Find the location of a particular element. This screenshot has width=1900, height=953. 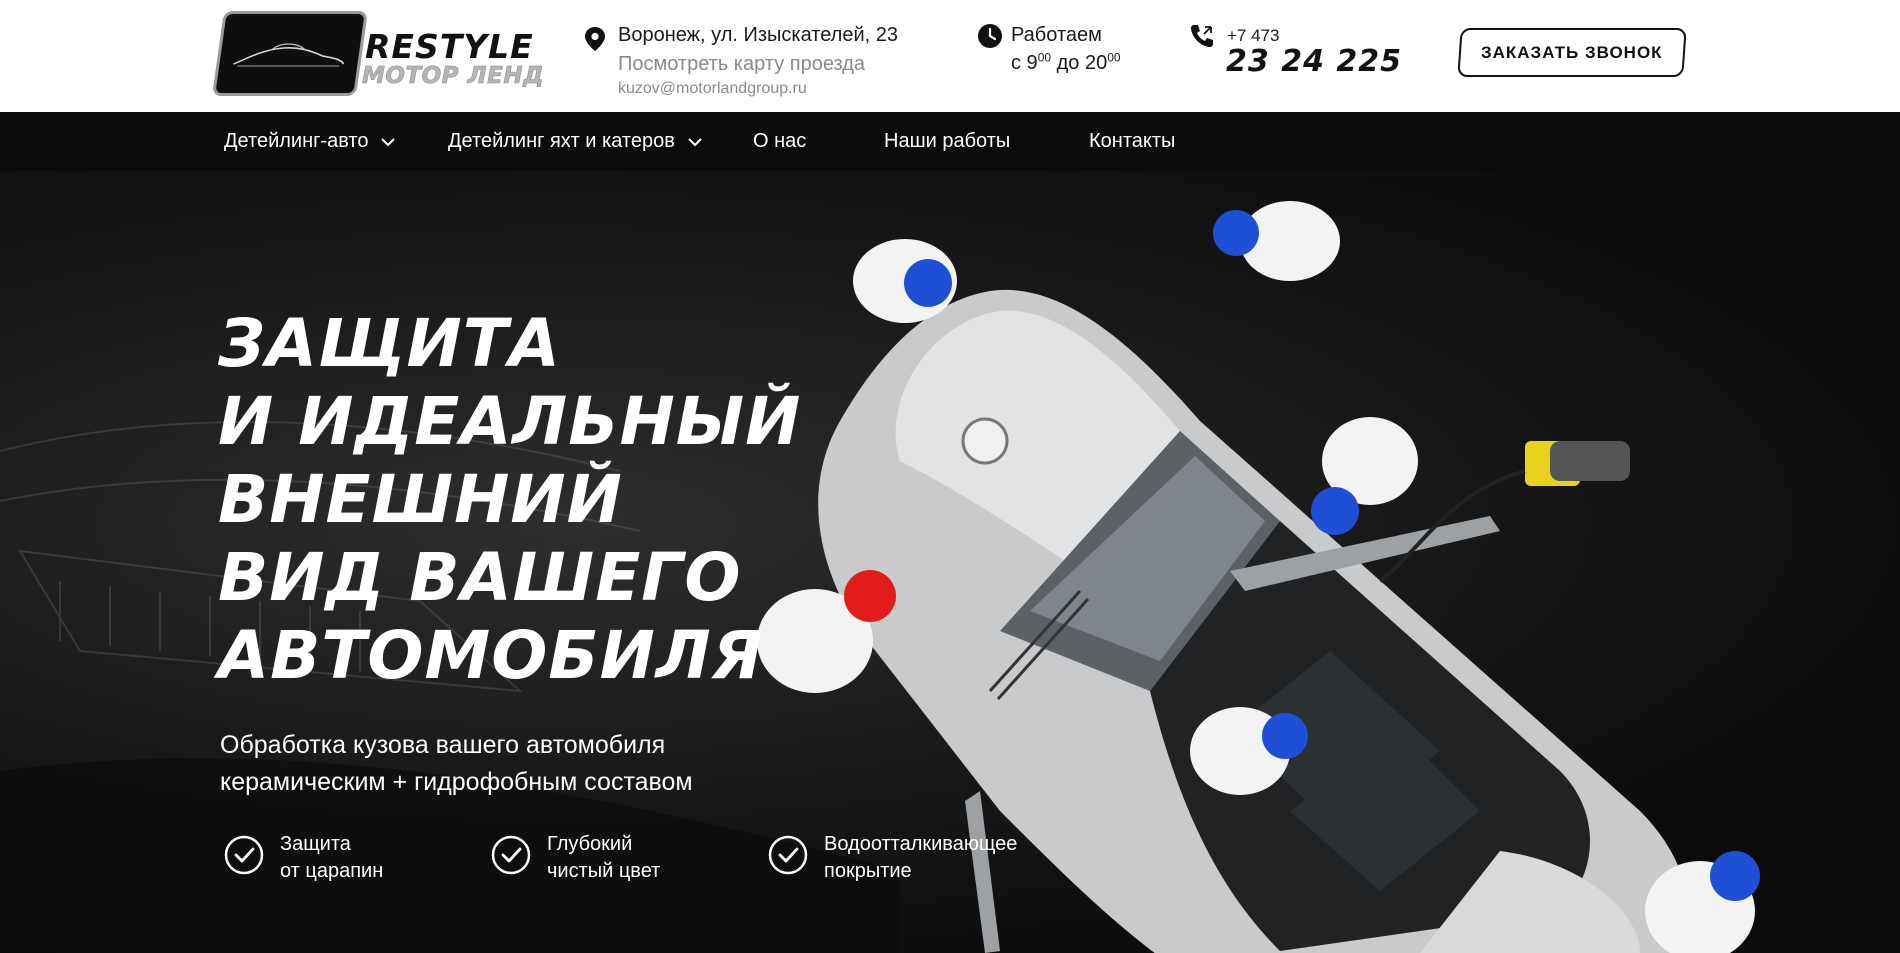

map-link: Посмотреть карту проезда is located at coordinates (741, 64).